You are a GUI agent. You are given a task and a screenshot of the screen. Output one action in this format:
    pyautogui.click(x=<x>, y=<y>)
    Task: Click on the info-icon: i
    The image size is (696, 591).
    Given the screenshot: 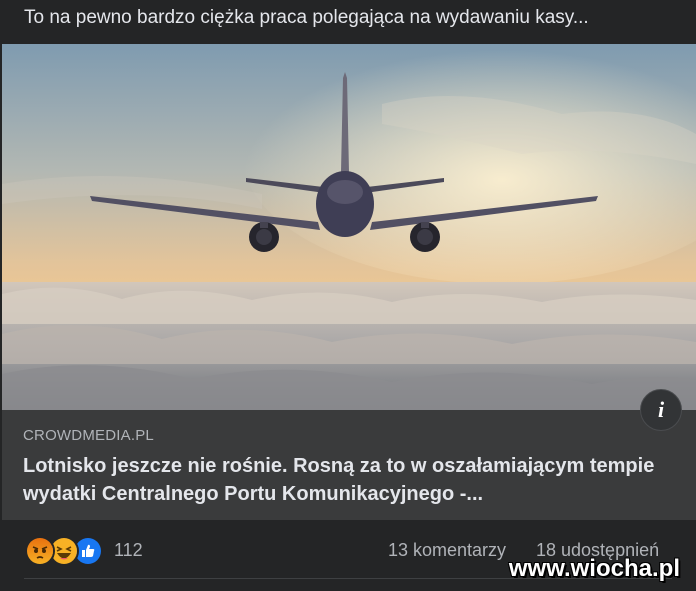 What is the action you would take?
    pyautogui.click(x=661, y=410)
    